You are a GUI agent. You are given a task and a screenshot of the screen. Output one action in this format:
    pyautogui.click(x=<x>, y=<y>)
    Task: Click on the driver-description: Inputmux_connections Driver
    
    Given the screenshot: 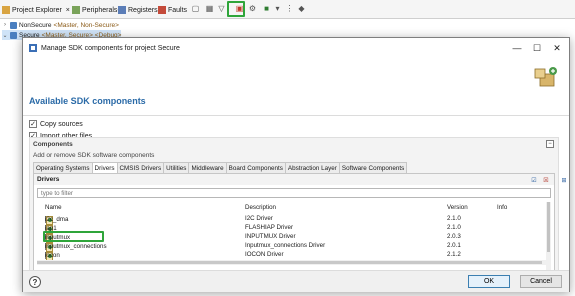 What is the action you would take?
    pyautogui.click(x=285, y=245)
    